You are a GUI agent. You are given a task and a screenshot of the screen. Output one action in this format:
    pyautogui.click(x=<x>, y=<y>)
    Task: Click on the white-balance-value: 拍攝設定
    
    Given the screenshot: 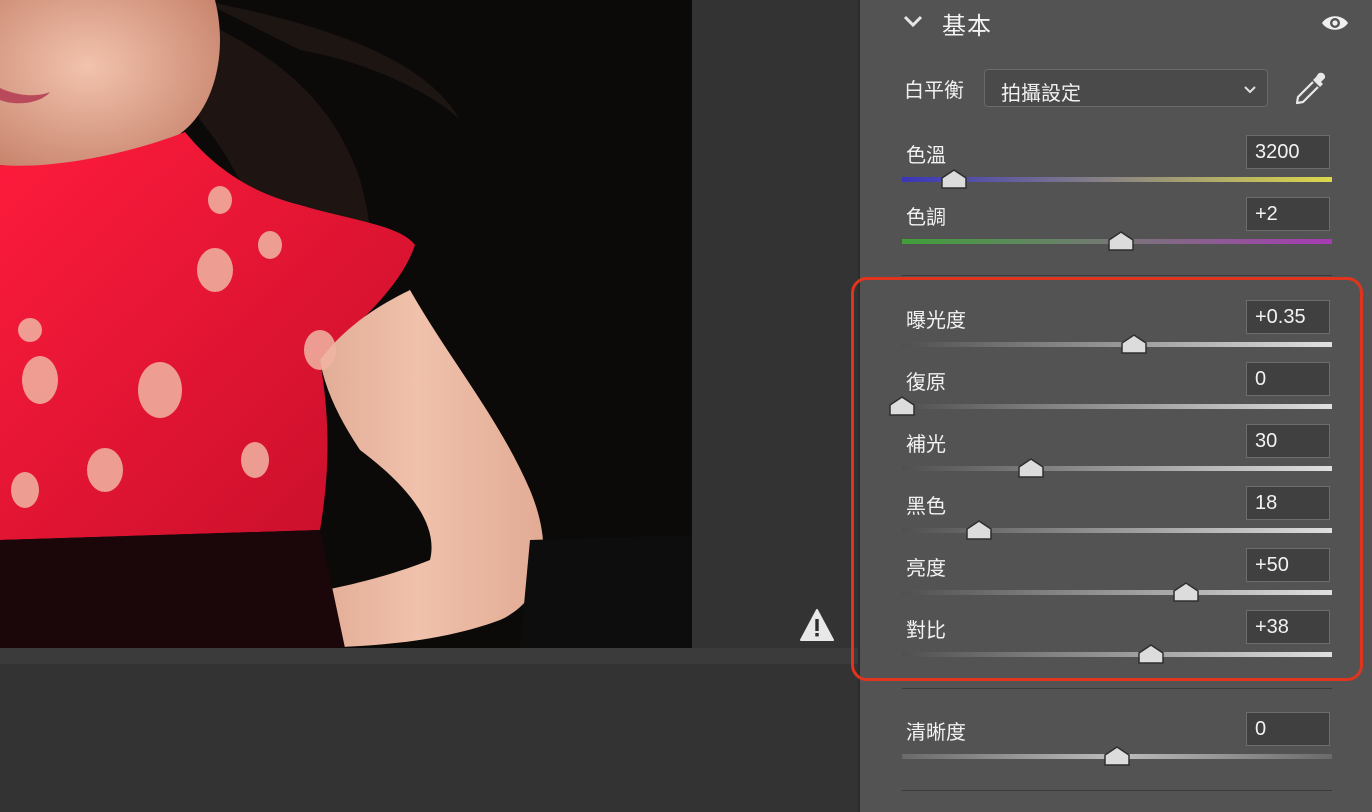 What is the action you would take?
    pyautogui.click(x=1041, y=93)
    